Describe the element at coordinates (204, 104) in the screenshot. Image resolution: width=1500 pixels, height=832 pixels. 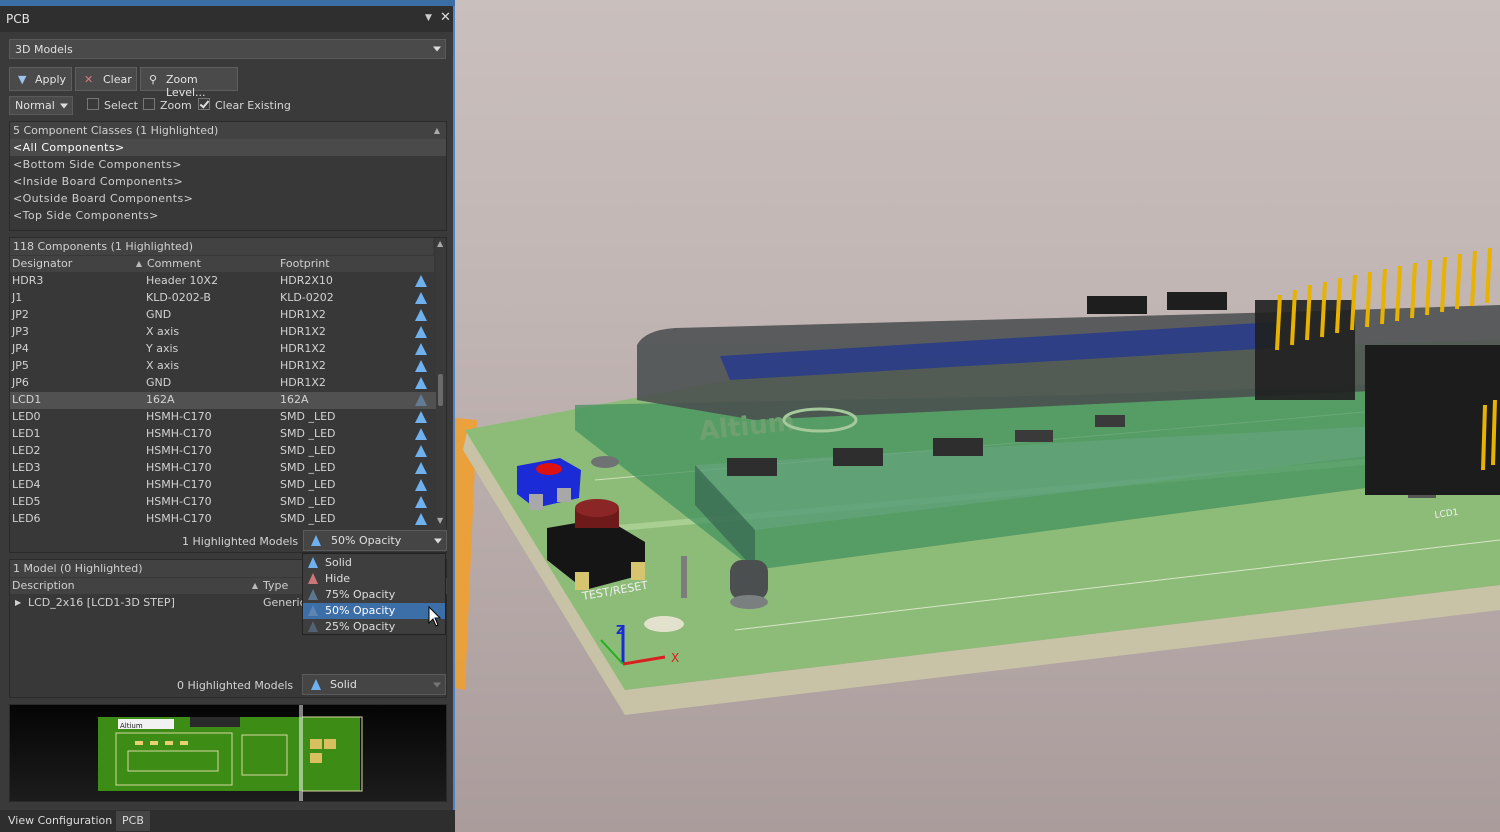
I see `clear-existing-checkbox` at that location.